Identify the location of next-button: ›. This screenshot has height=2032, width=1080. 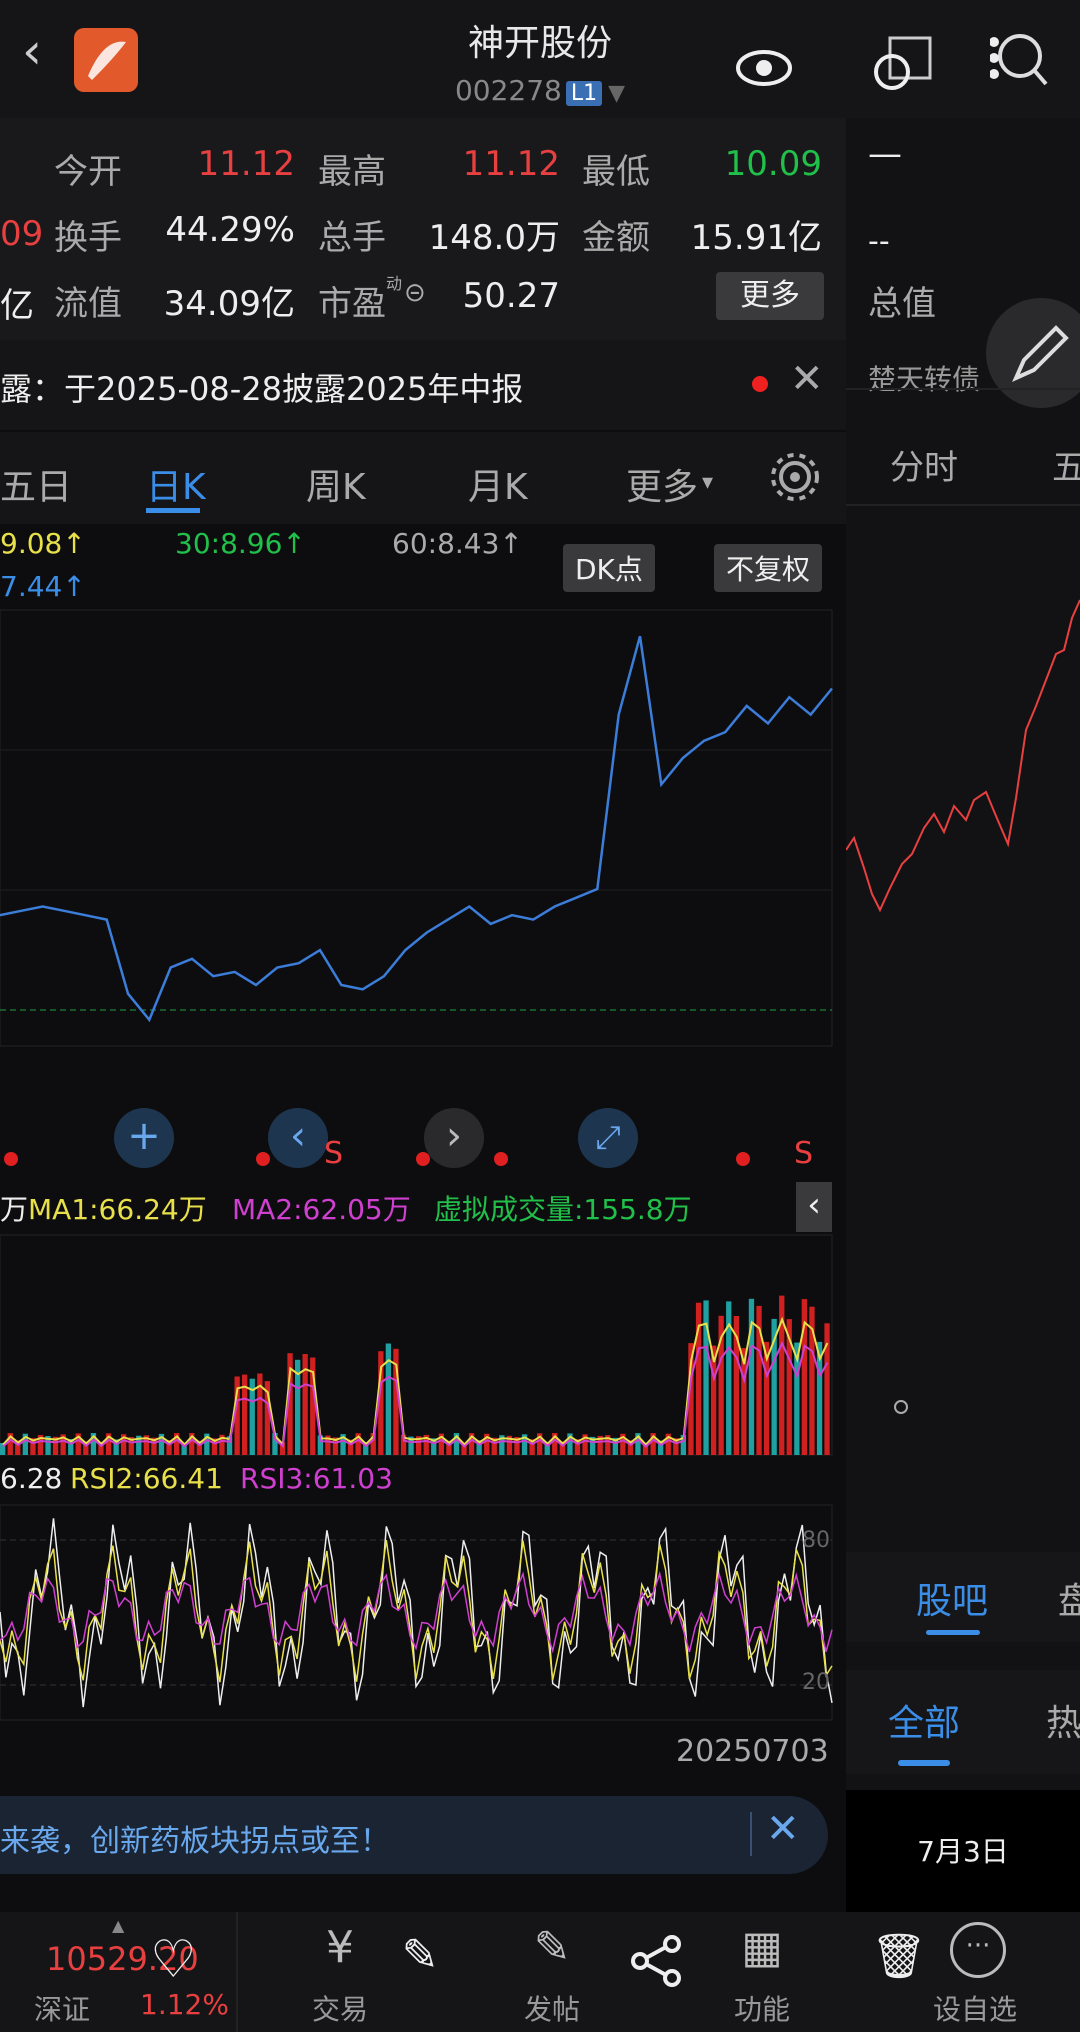
(454, 1138).